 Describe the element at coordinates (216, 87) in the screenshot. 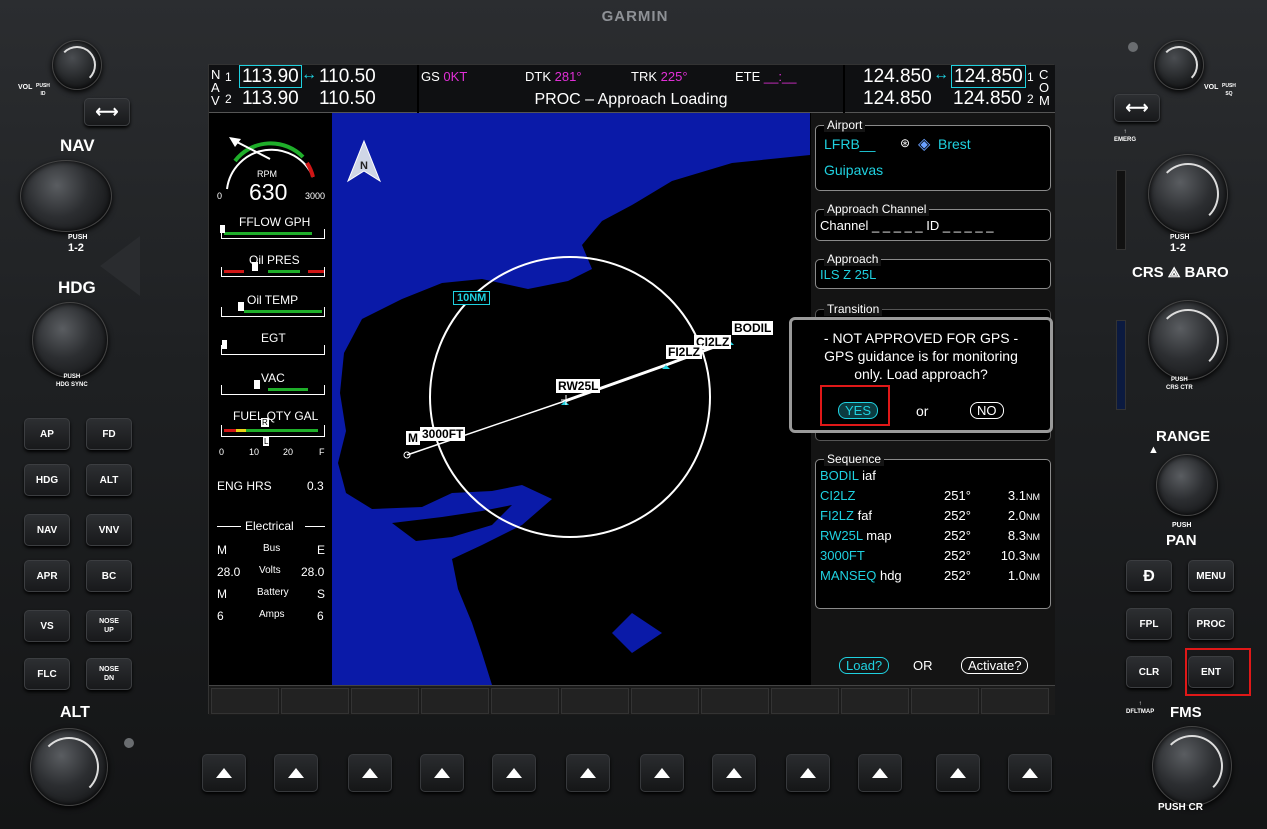

I see `nav-side-label: N A V` at that location.